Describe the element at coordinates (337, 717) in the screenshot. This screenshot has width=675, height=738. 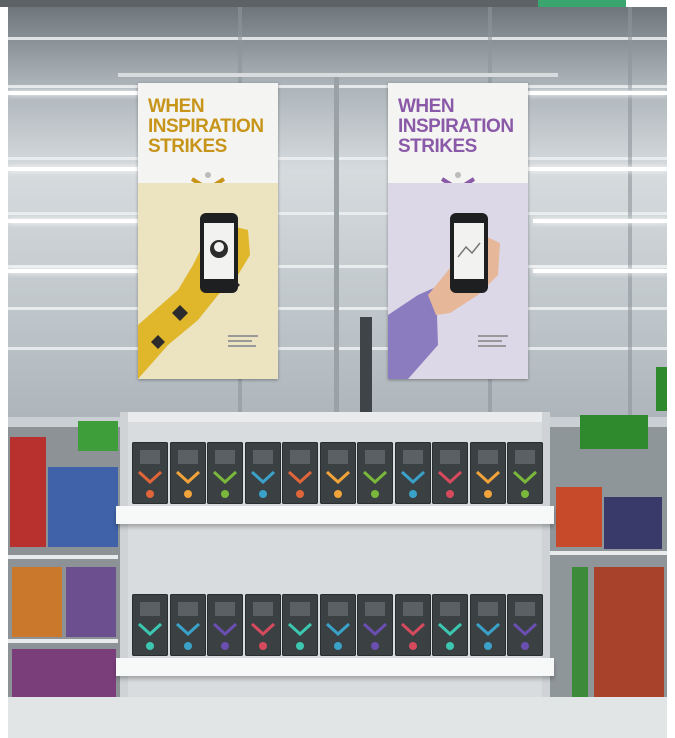
I see `floor` at that location.